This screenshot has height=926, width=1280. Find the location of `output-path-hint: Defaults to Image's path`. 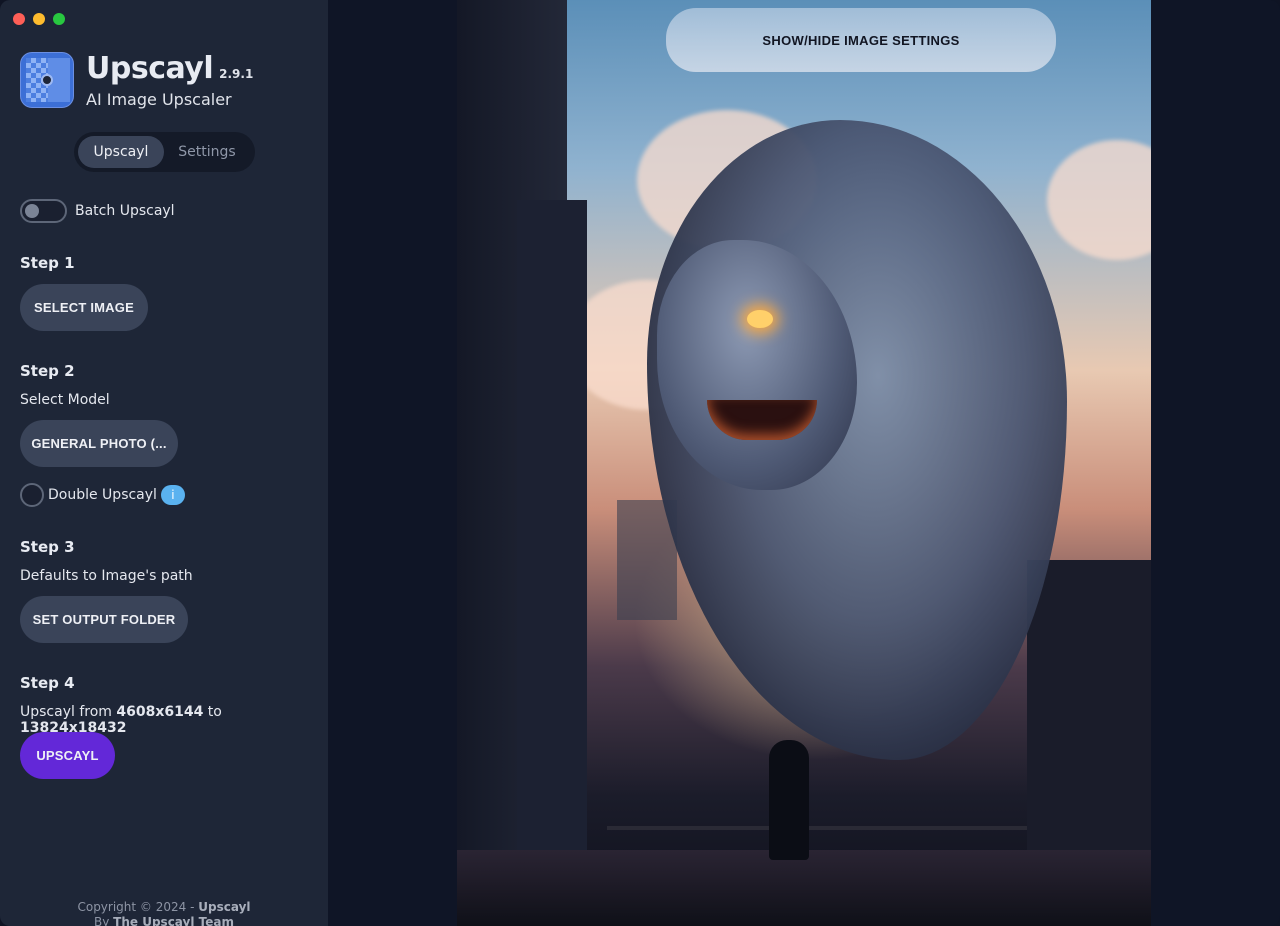

output-path-hint: Defaults to Image's path is located at coordinates (106, 576).